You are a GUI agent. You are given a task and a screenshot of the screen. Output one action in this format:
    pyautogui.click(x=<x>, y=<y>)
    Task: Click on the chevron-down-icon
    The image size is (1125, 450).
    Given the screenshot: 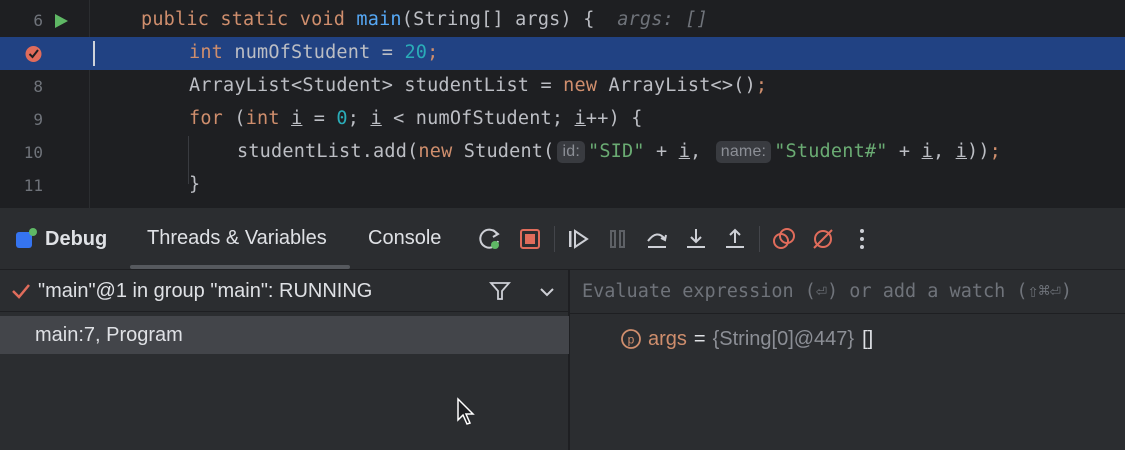 What is the action you would take?
    pyautogui.click(x=547, y=292)
    